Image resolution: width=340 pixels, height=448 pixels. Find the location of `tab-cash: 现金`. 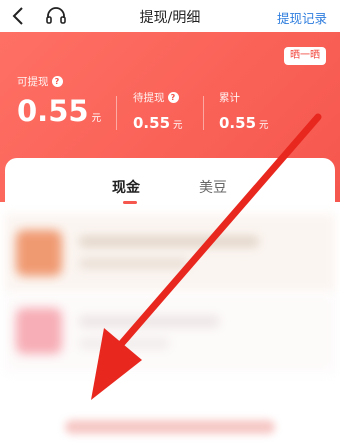

tab-cash: 现金 is located at coordinates (126, 187).